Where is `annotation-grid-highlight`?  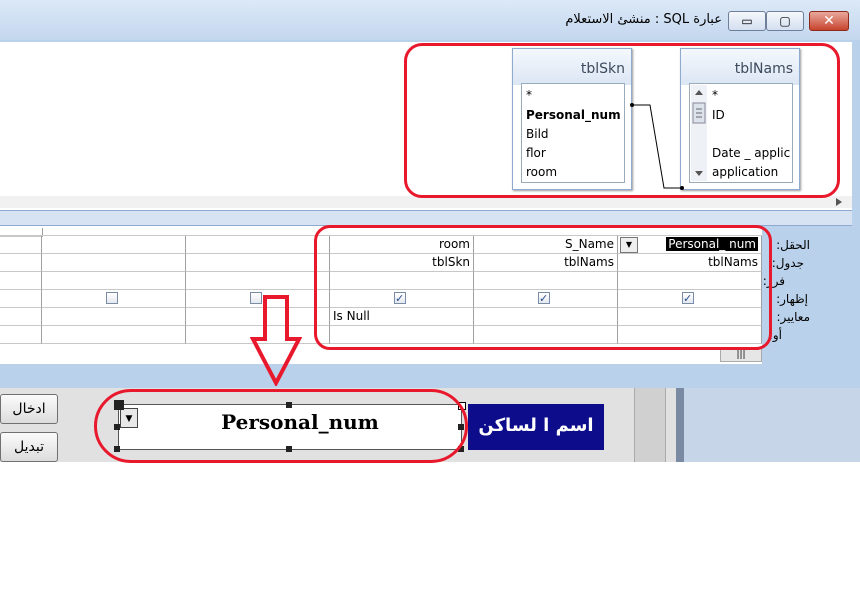
annotation-grid-highlight is located at coordinates (543, 287).